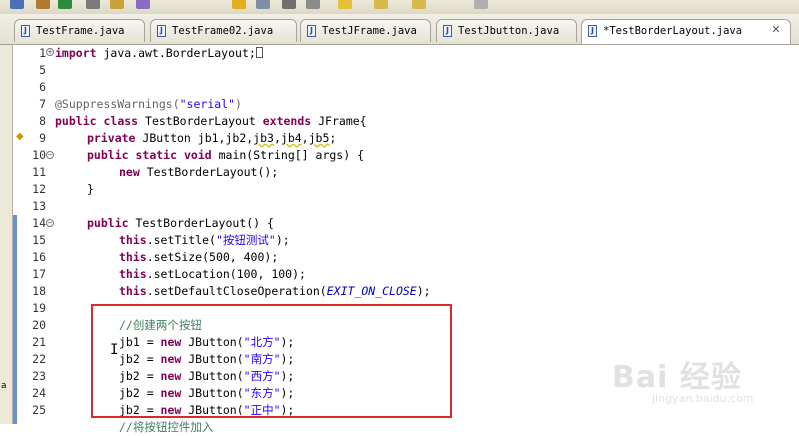 This screenshot has height=436, width=799. What do you see at coordinates (212, 138) in the screenshot?
I see `code-line: private JButton jb1,jb2,jb3,jb4,jb5;` at bounding box center [212, 138].